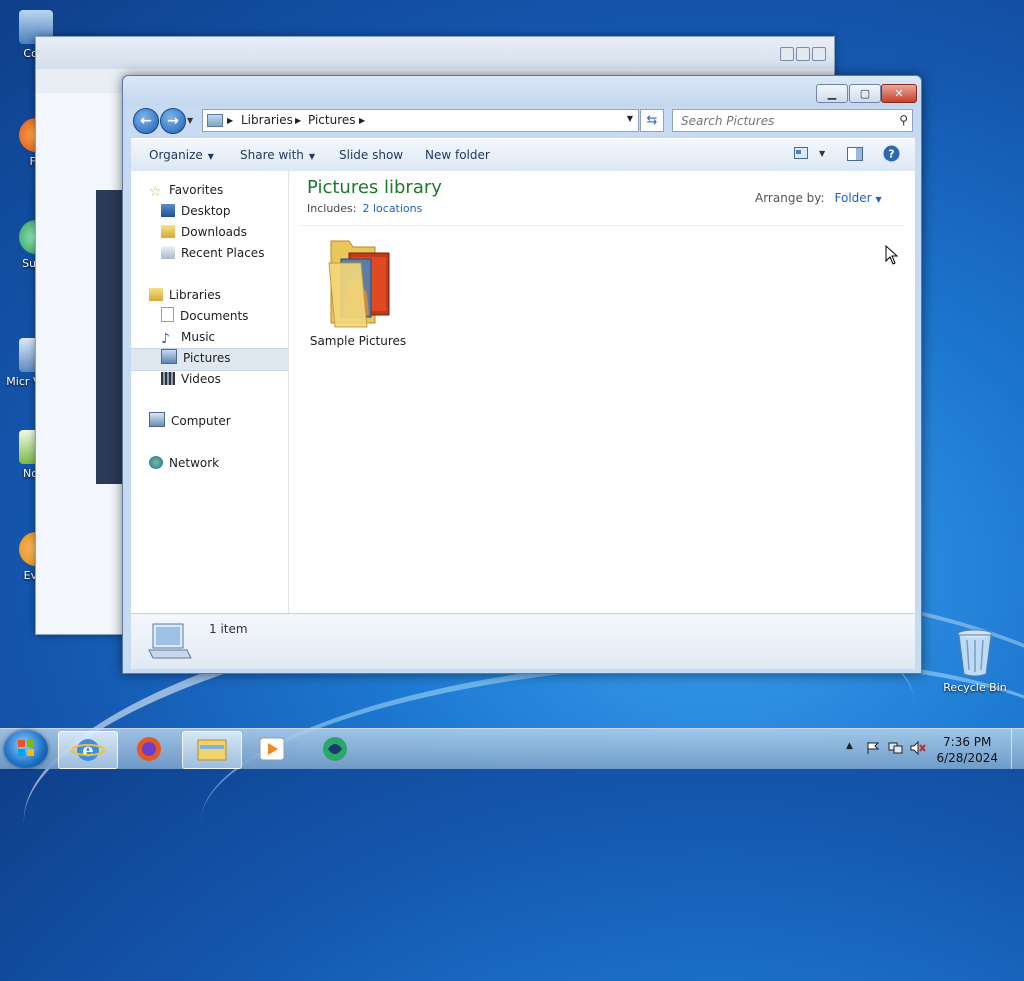 This screenshot has height=981, width=1024. I want to click on nav-network: Network, so click(184, 463).